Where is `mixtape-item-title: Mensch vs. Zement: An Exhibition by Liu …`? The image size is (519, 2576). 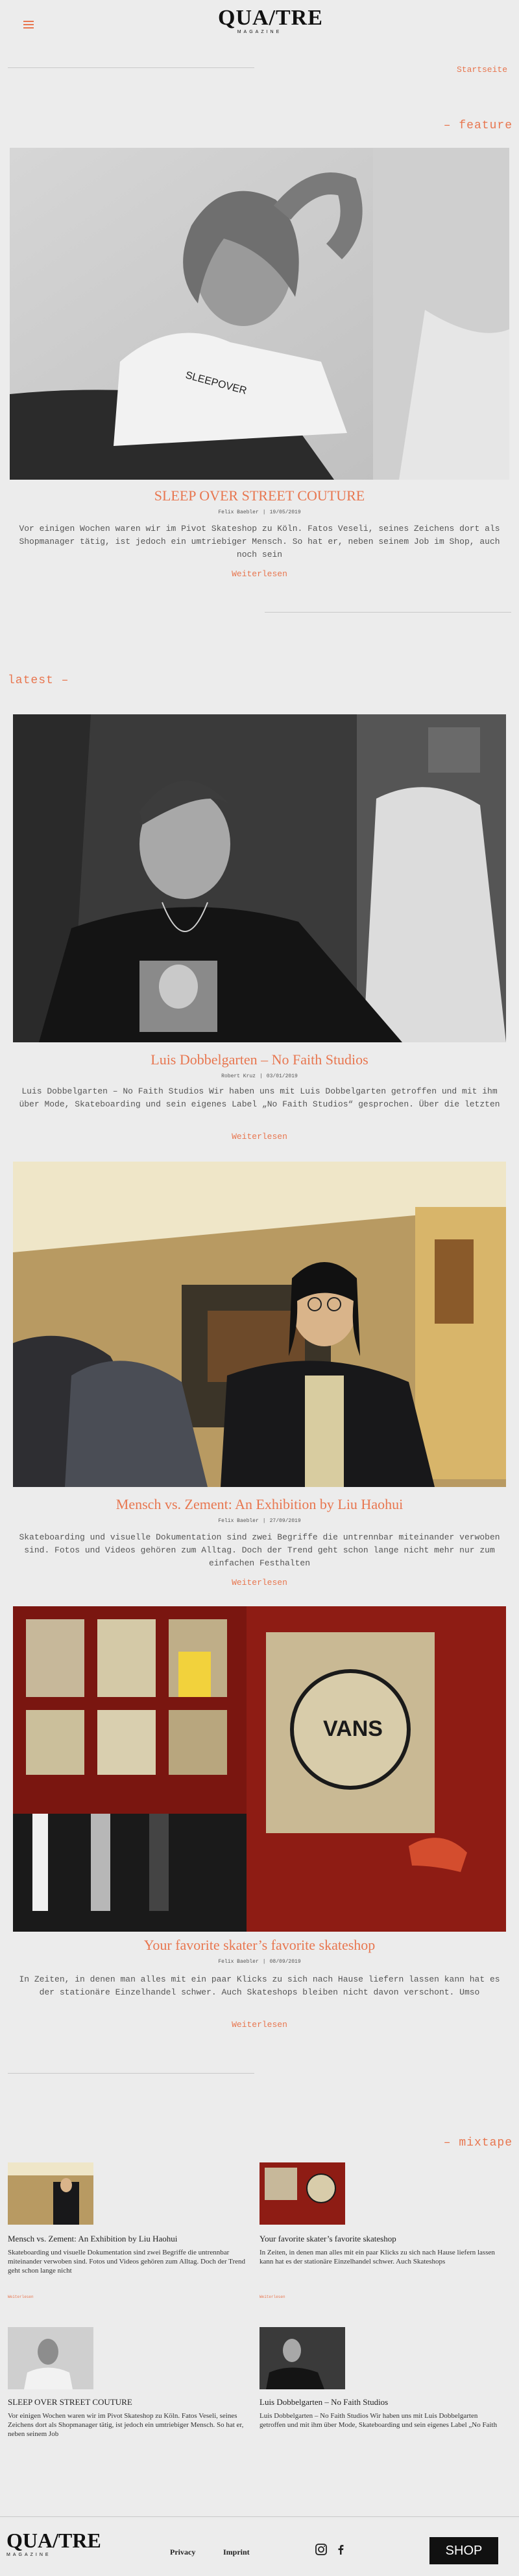 mixtape-item-title: Mensch vs. Zement: An Exhibition by Liu … is located at coordinates (92, 2239).